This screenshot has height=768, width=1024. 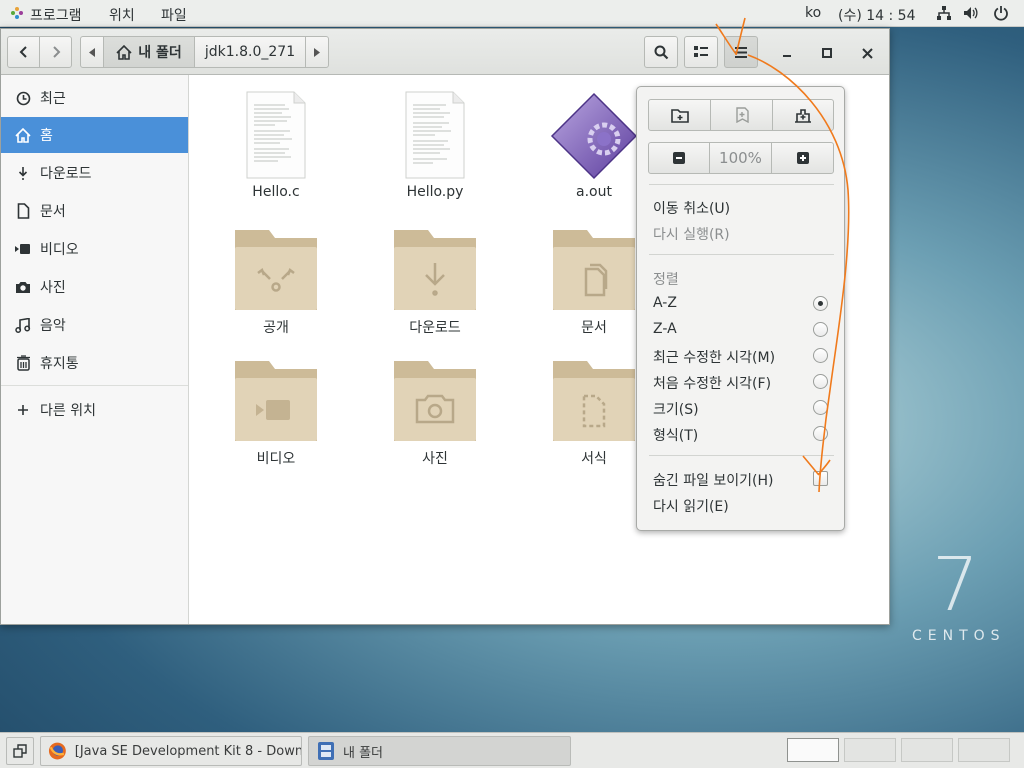 What do you see at coordinates (53, 288) in the screenshot?
I see `sidebar-item-label: 사진` at bounding box center [53, 288].